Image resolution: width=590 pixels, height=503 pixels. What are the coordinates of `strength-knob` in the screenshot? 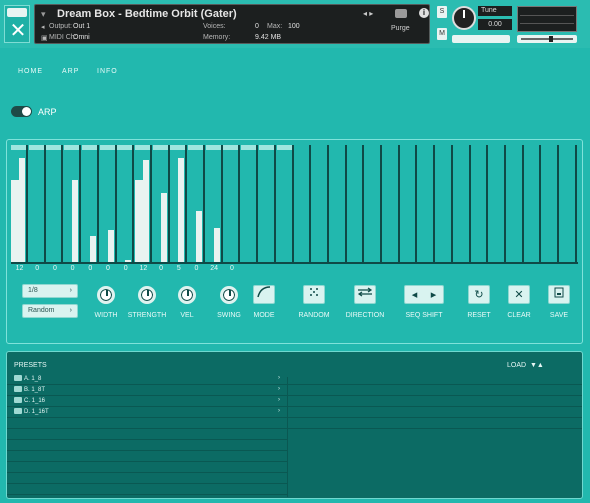 It's located at (147, 295).